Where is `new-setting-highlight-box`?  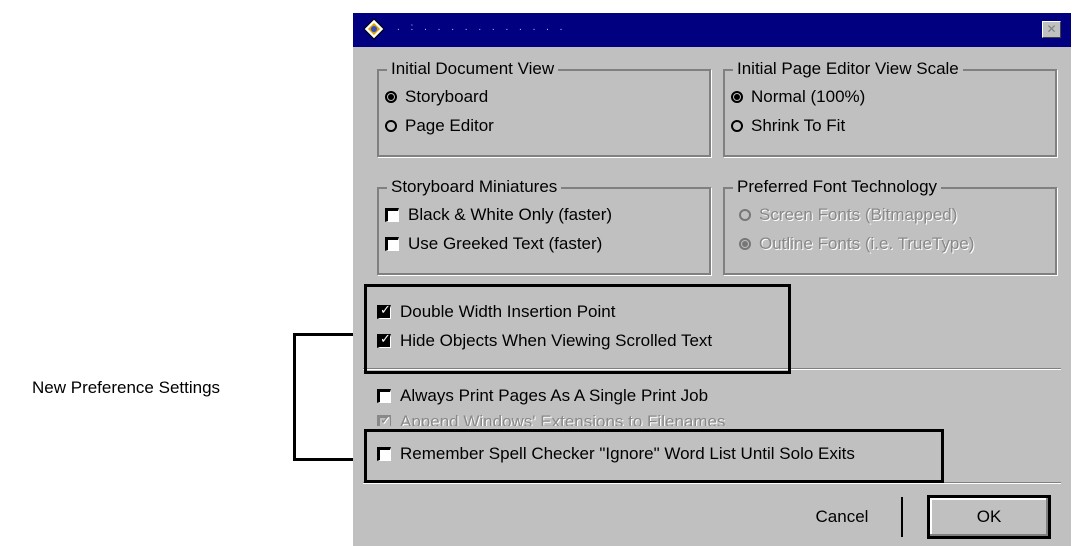 new-setting-highlight-box is located at coordinates (654, 456).